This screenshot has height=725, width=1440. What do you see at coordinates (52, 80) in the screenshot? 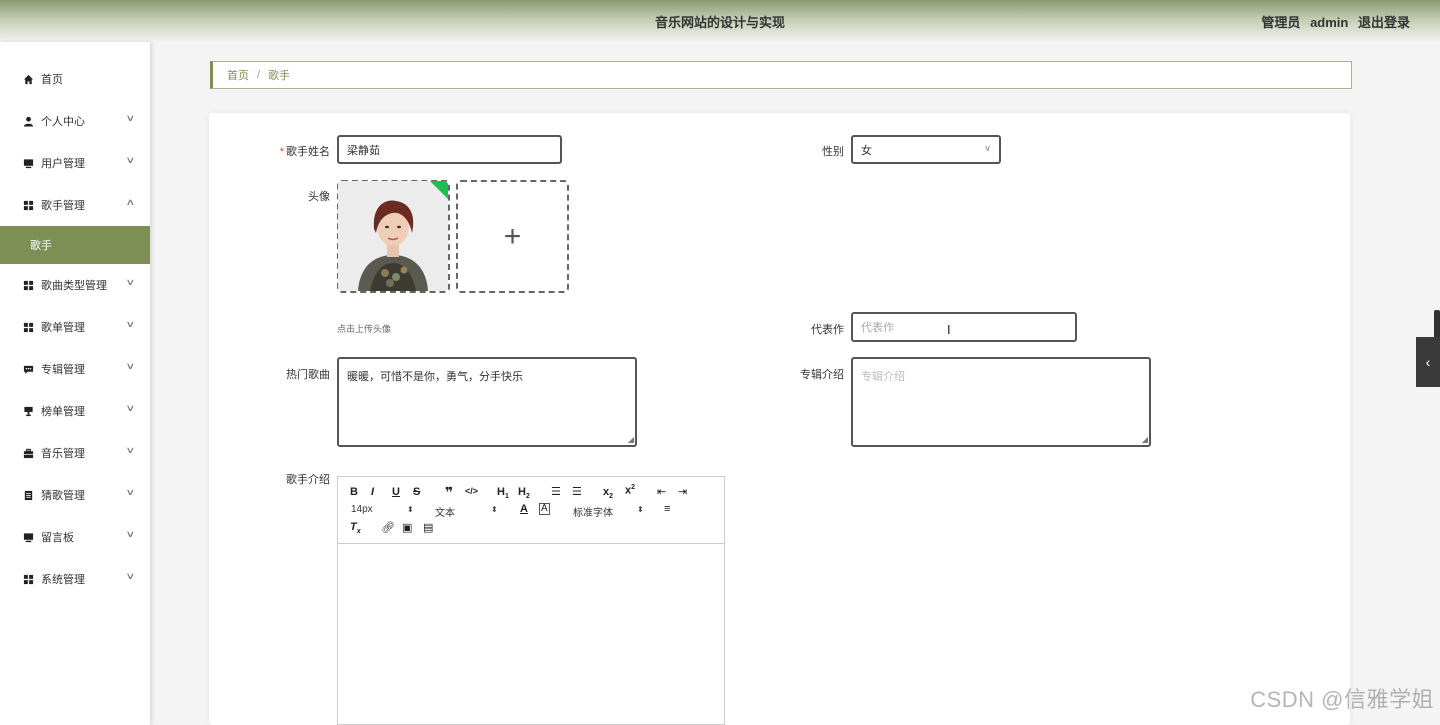
I see `sidebar-item-label: 首页` at bounding box center [52, 80].